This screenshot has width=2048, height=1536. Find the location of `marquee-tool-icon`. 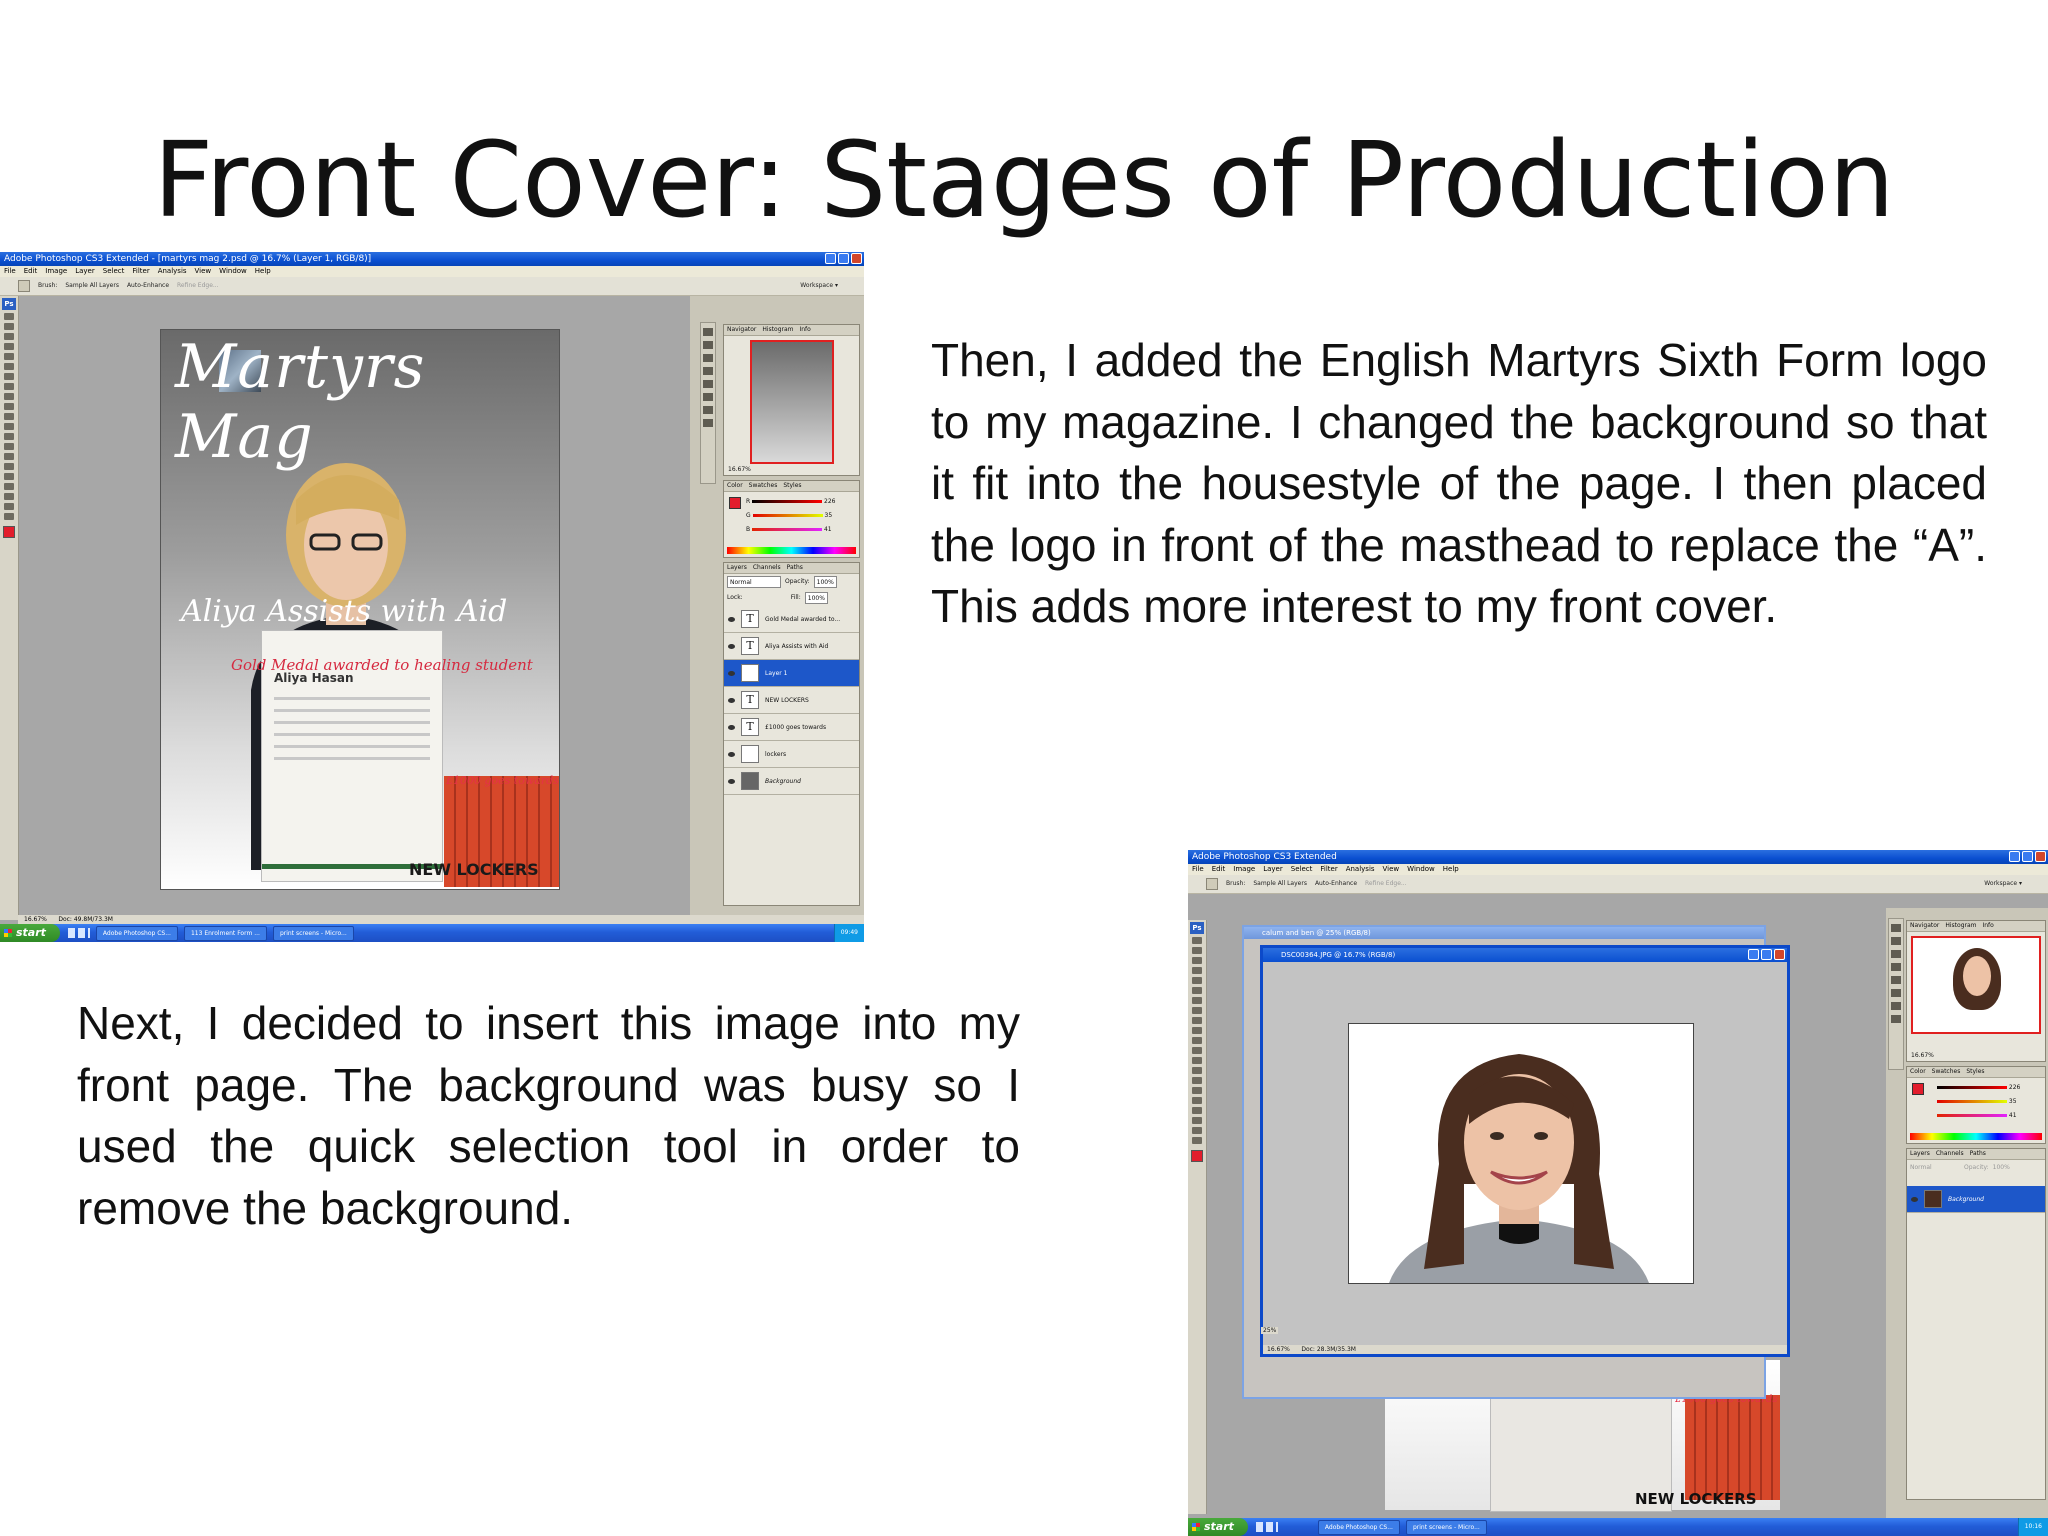

marquee-tool-icon is located at coordinates (1197, 950).